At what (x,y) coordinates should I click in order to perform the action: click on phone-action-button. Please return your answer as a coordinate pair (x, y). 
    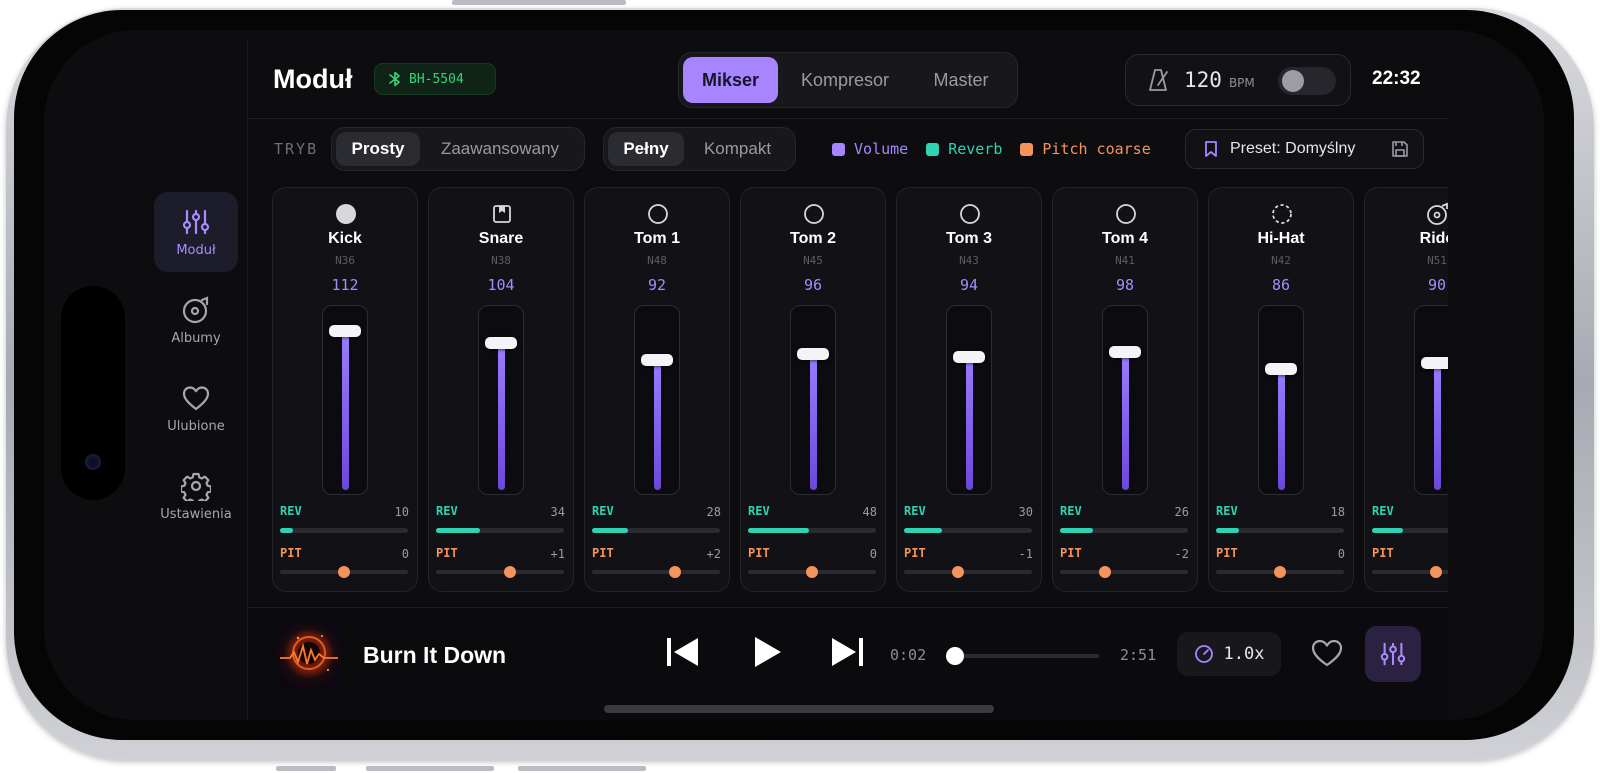
    Looking at the image, I should click on (306, 768).